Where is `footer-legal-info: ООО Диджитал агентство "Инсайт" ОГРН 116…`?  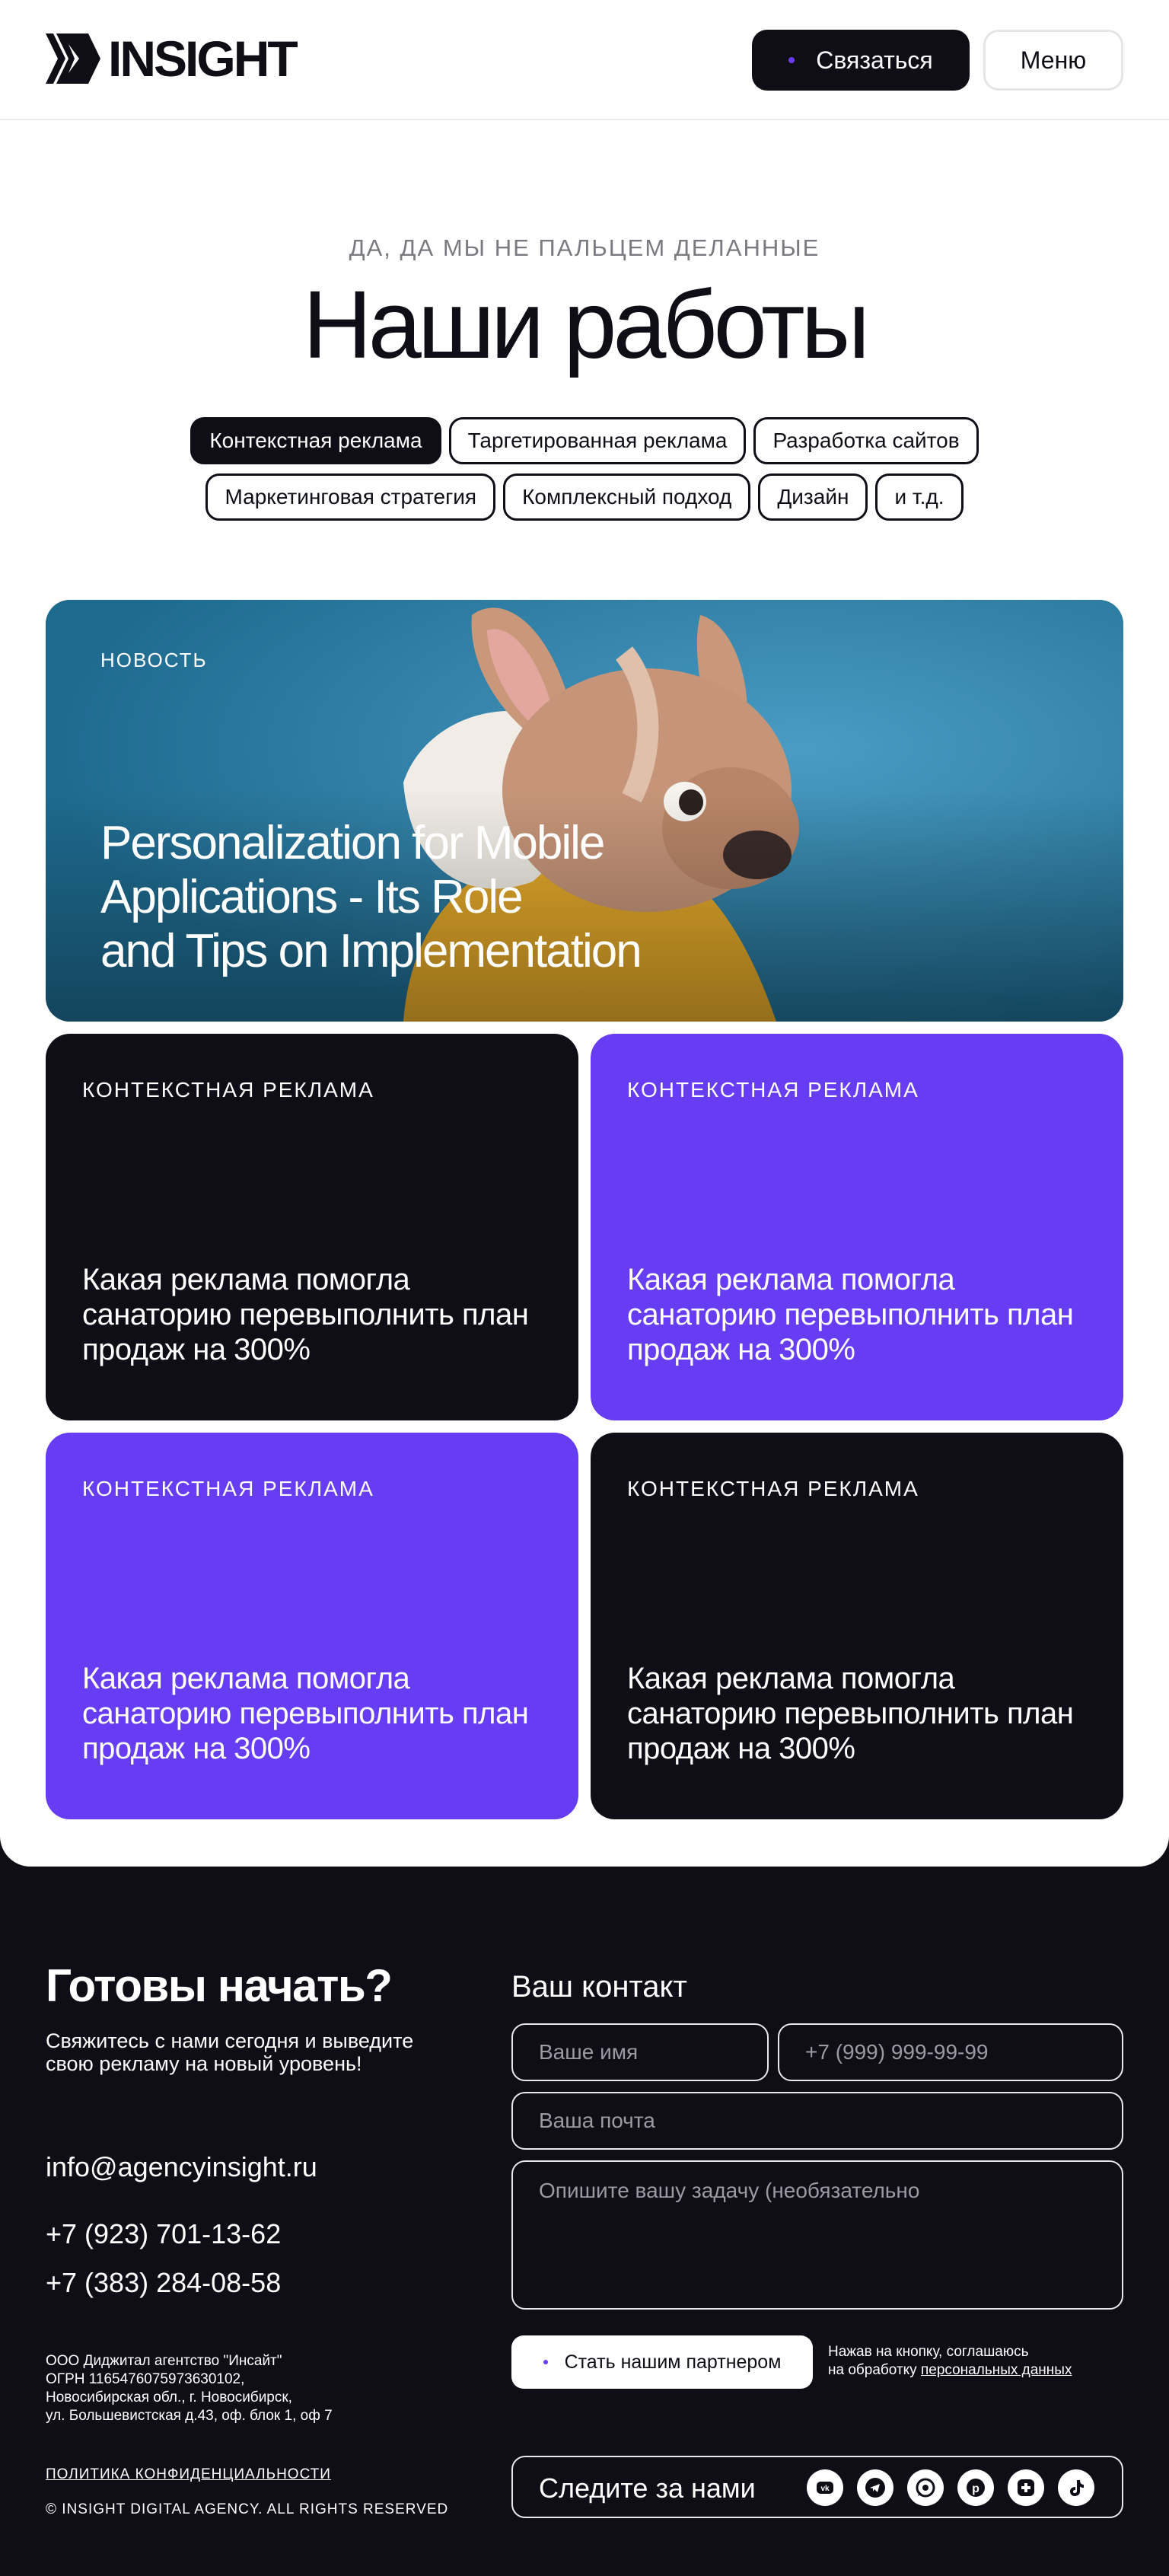 footer-legal-info: ООО Диджитал агентство "Инсайт" ОГРН 116… is located at coordinates (189, 2389).